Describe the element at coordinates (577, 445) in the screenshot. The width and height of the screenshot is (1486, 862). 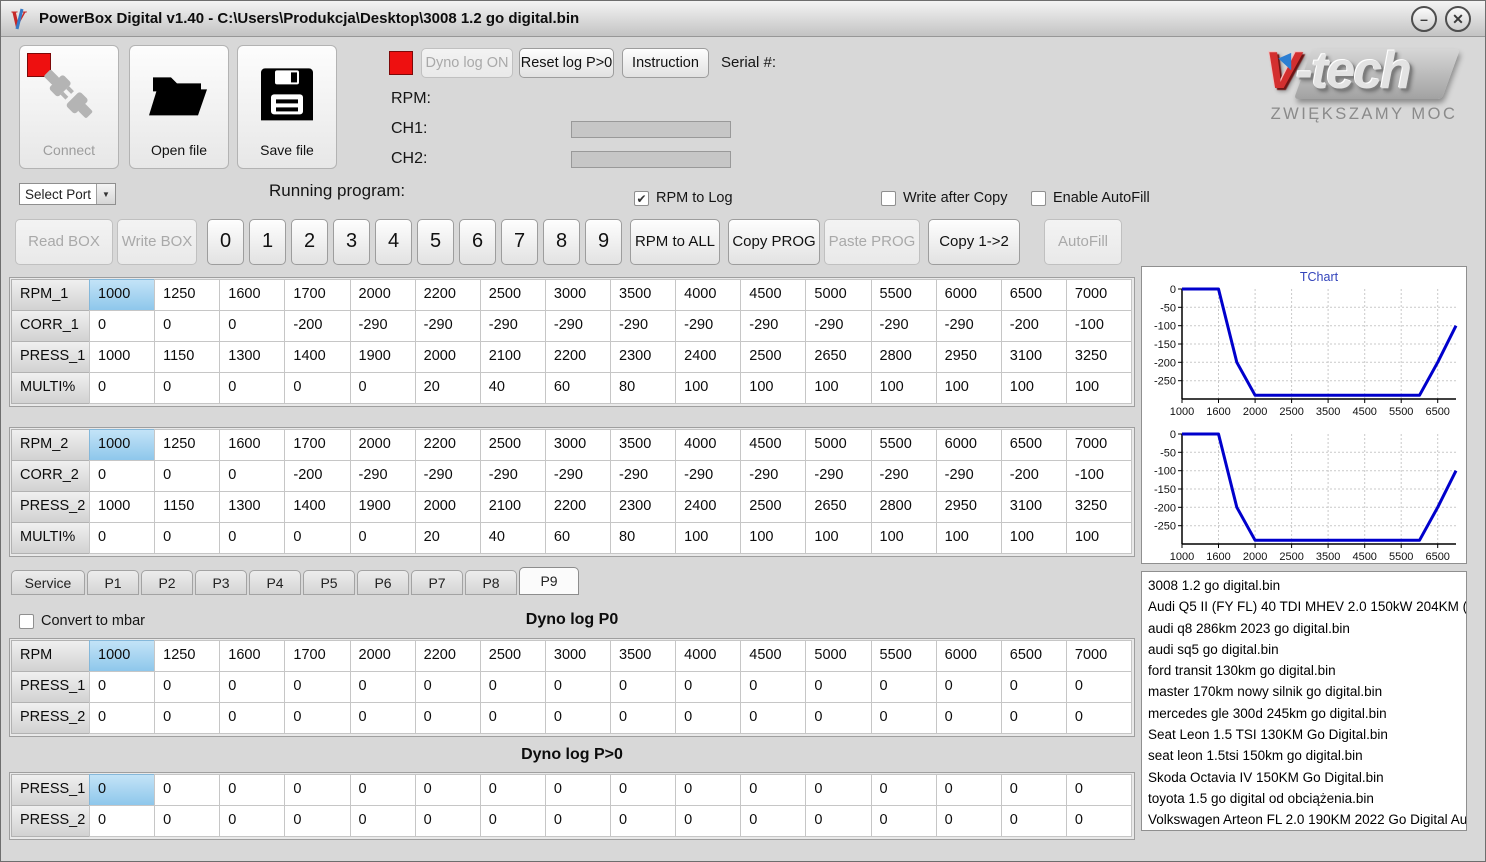
I see `grid-cell: 3000` at that location.